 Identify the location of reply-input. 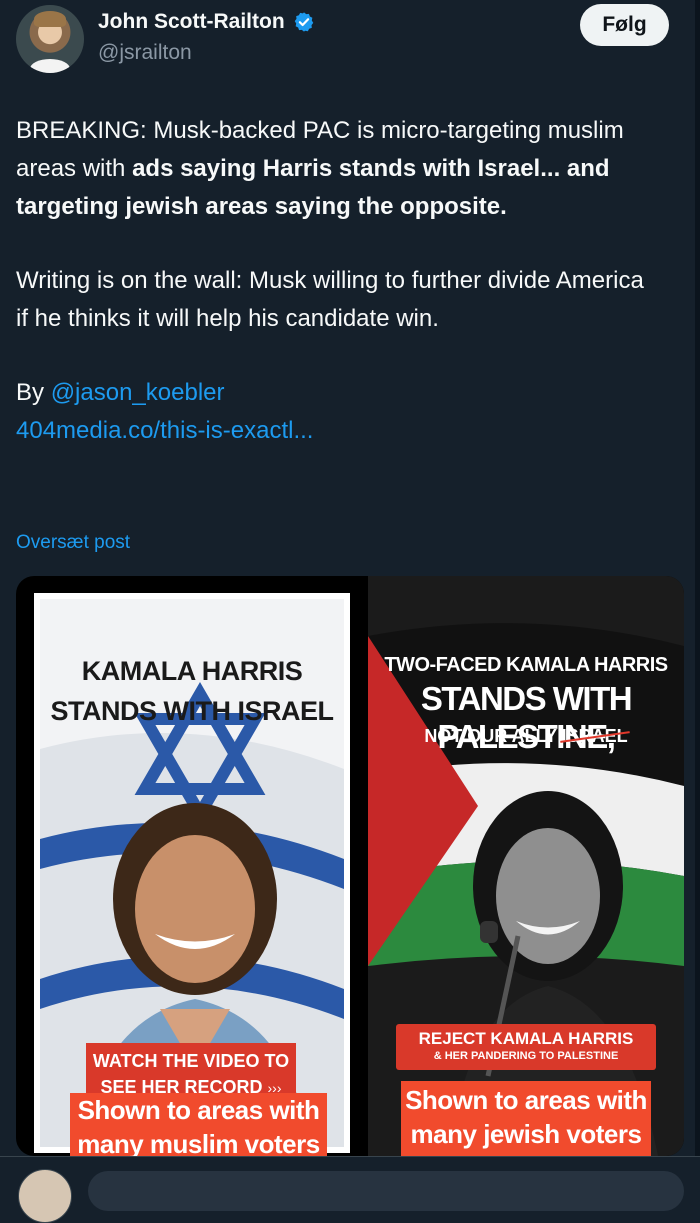
(386, 1191).